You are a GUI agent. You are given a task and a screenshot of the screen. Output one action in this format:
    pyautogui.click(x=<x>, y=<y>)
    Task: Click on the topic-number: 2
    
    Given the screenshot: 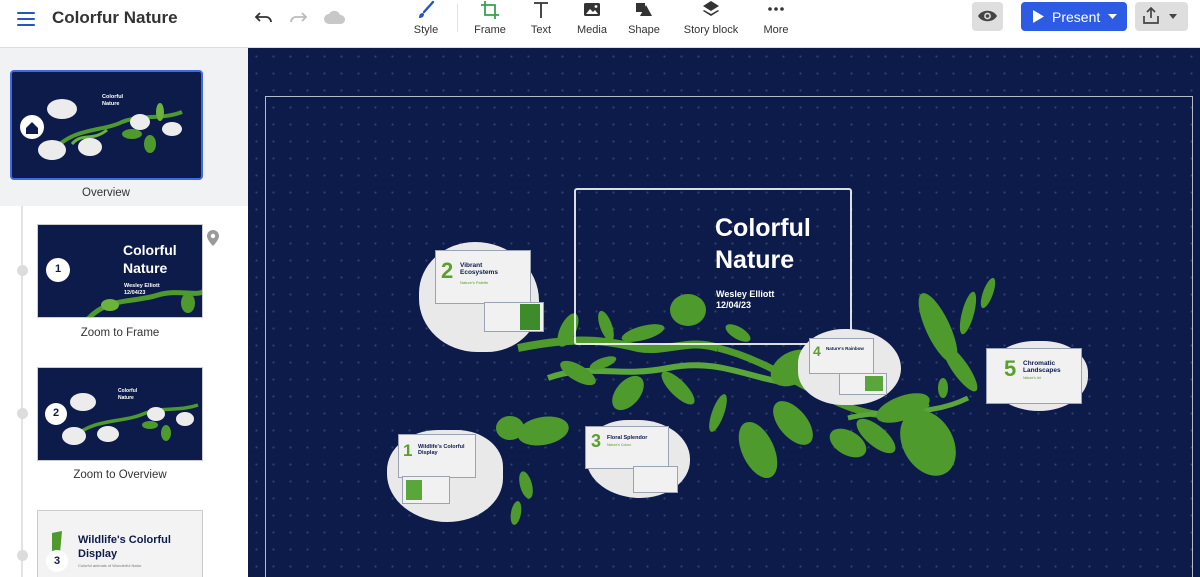 What is the action you would take?
    pyautogui.click(x=447, y=270)
    